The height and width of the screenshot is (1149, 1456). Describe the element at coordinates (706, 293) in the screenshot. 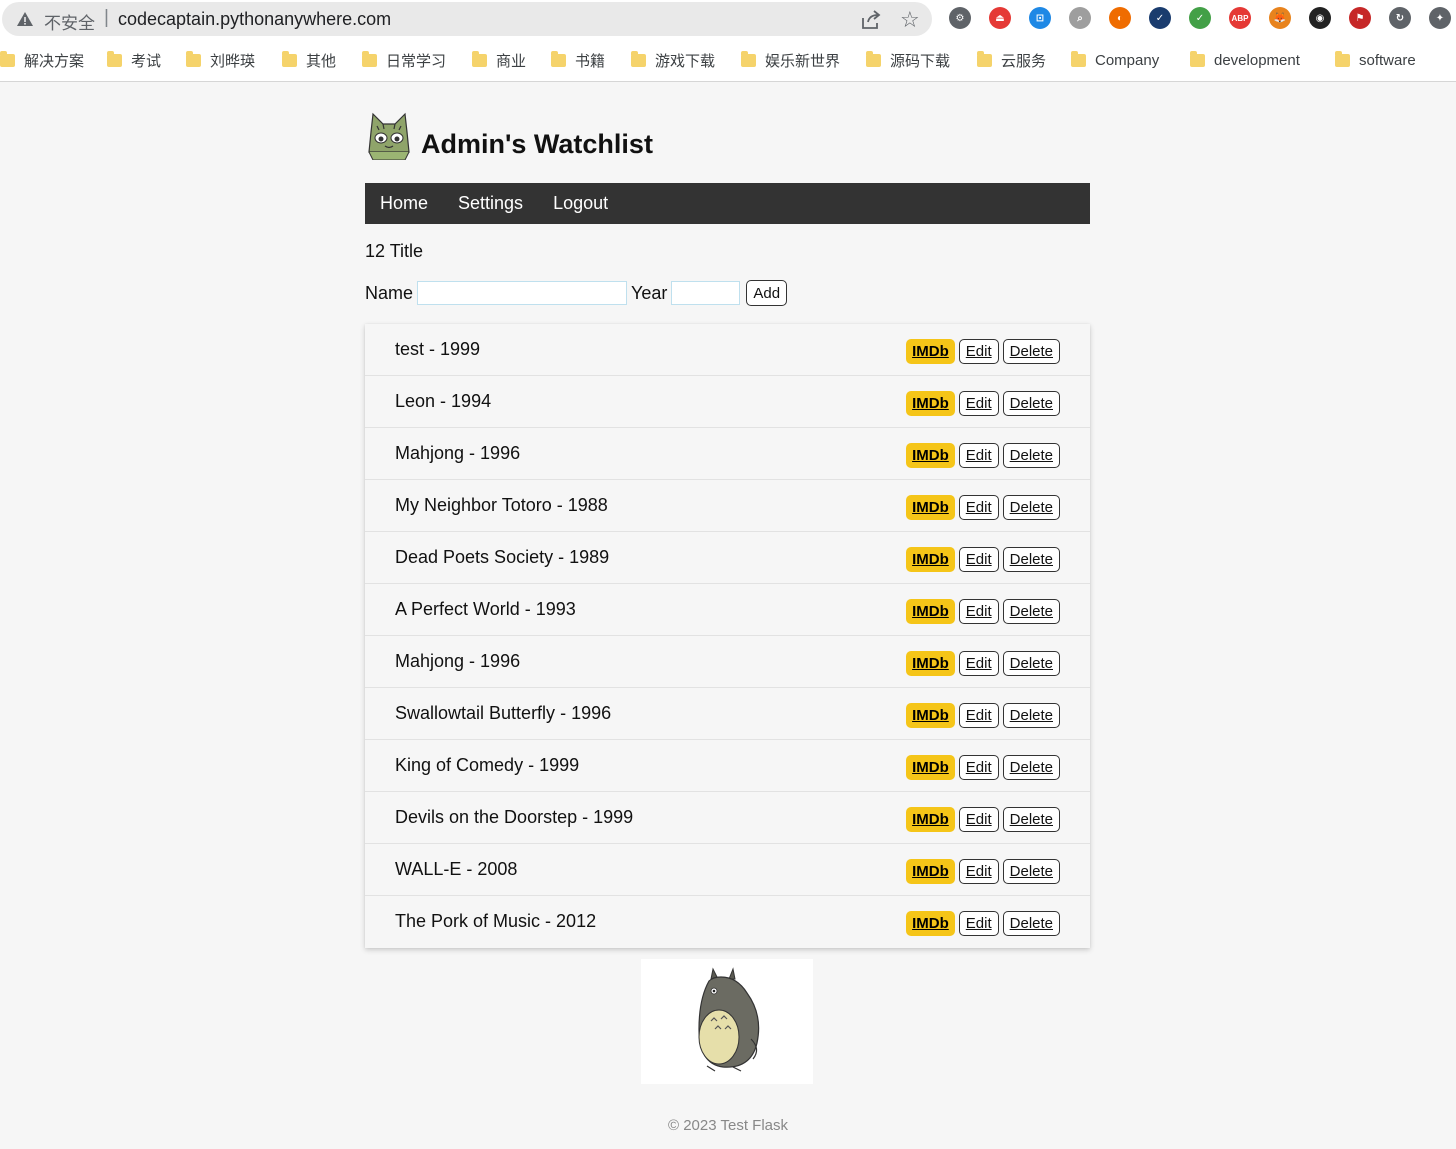

I see `year-input` at that location.